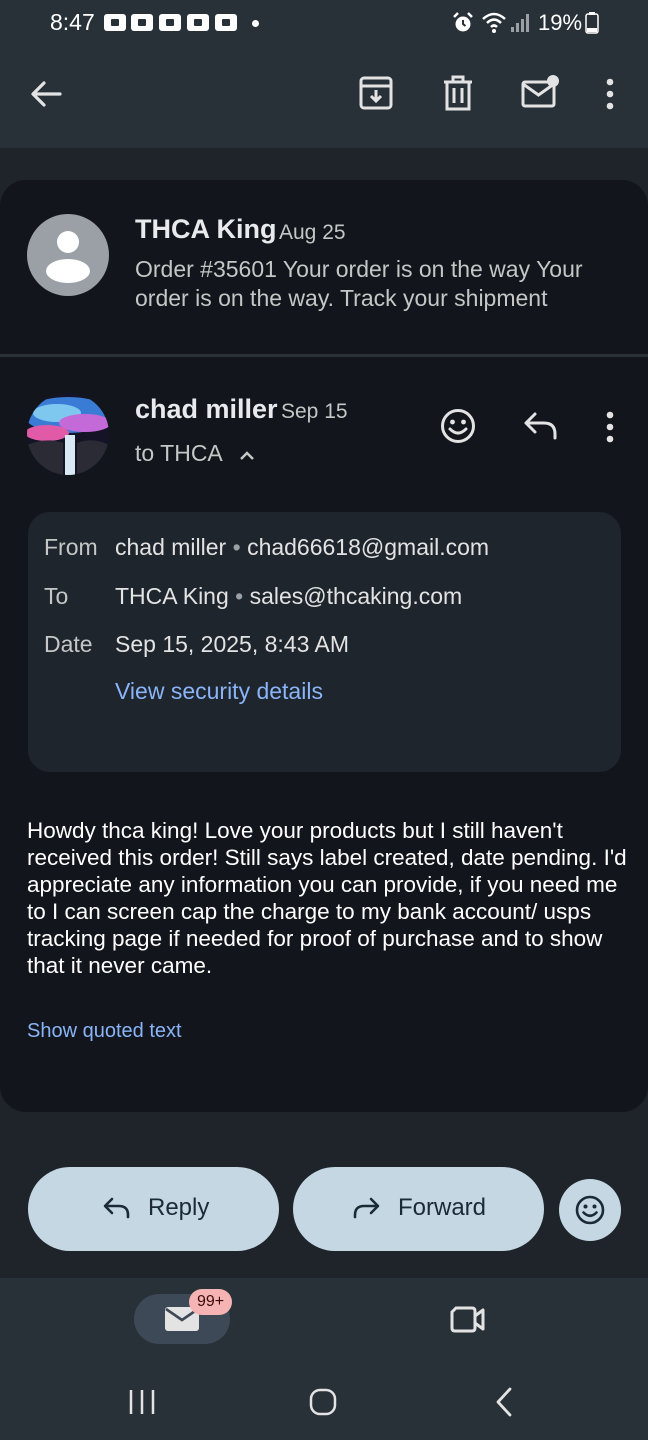  What do you see at coordinates (255, 23) in the screenshot?
I see `more-notifications-dot` at bounding box center [255, 23].